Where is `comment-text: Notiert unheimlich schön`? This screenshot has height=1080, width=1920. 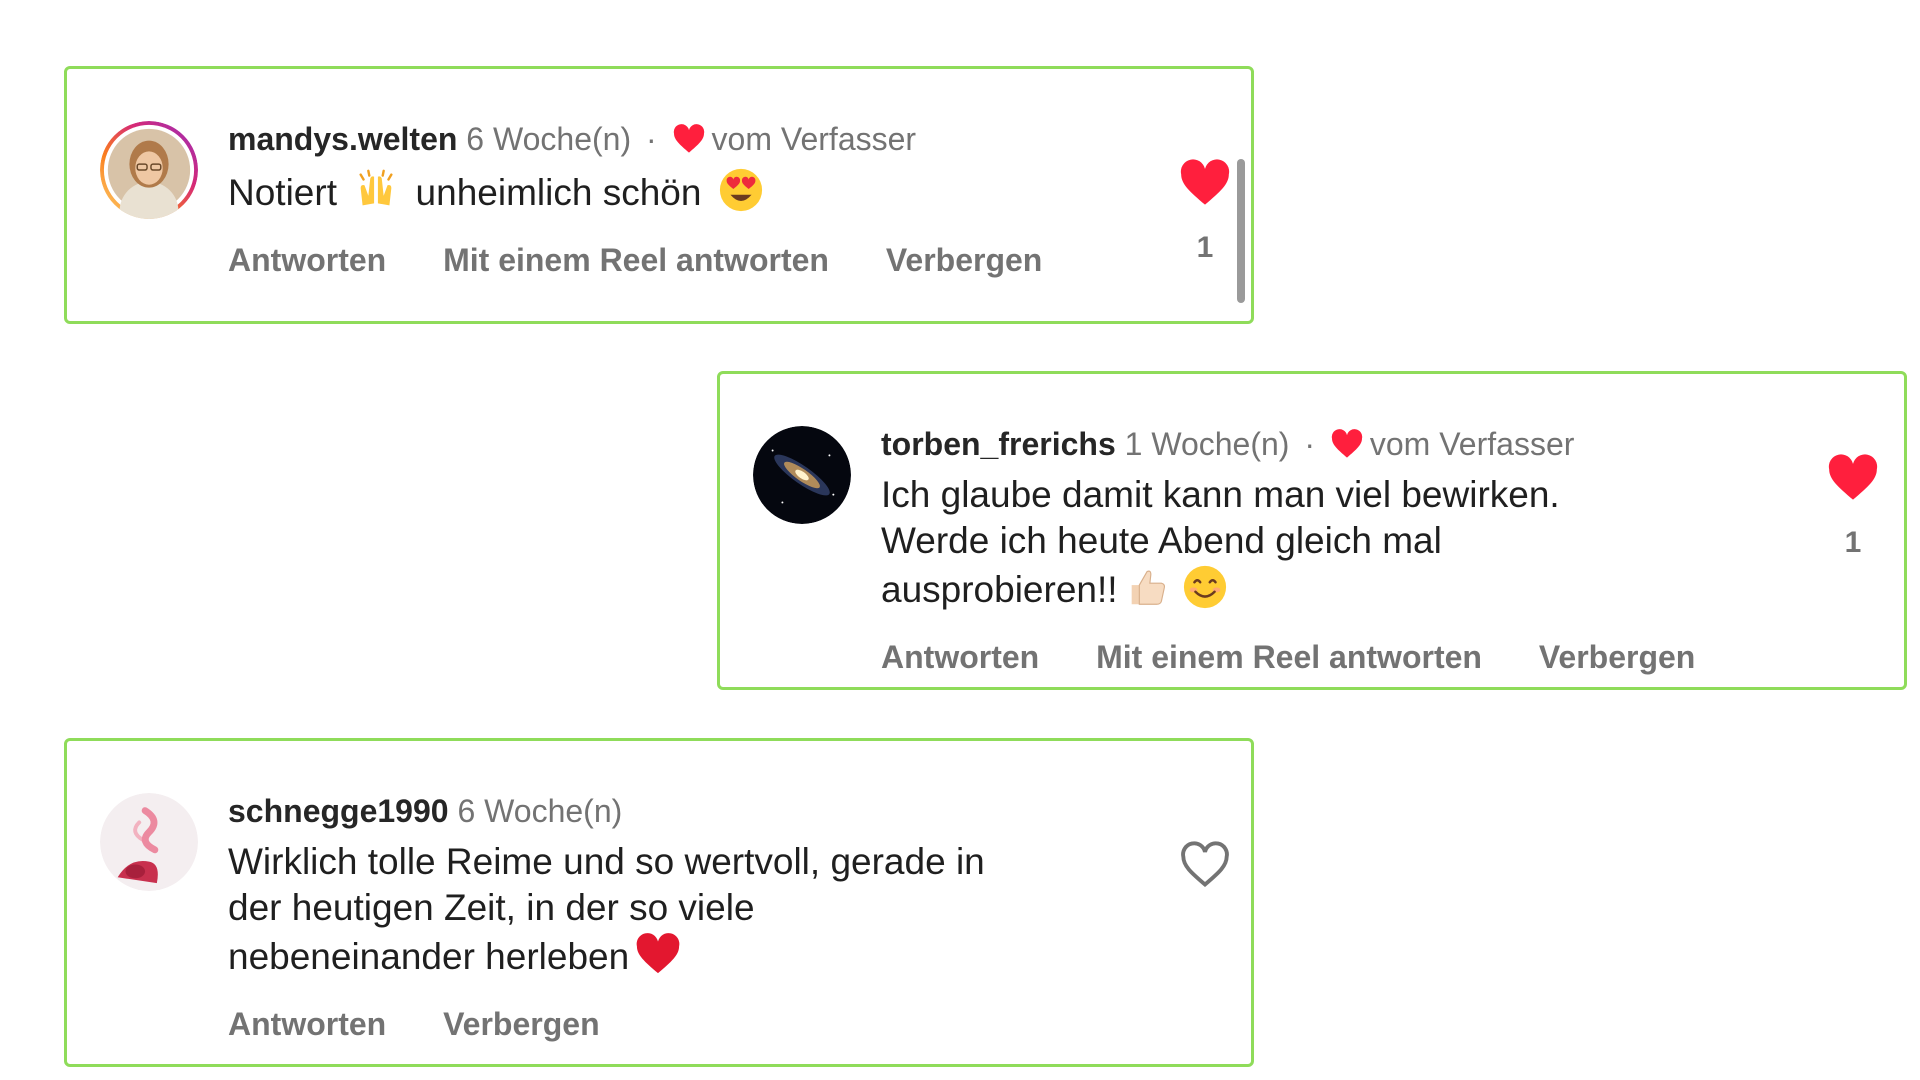
comment-text: Notiert unheimlich schön is located at coordinates (668, 191).